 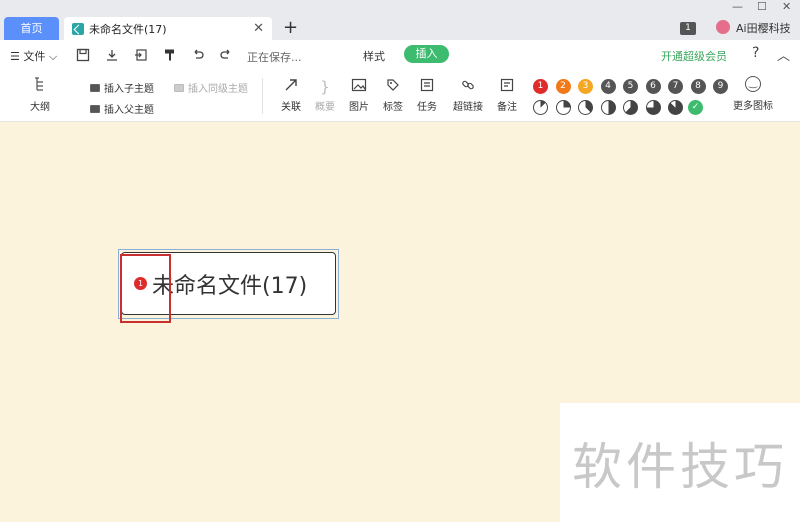 What do you see at coordinates (753, 94) in the screenshot?
I see `more-icons-button: ‿ 更多图标` at bounding box center [753, 94].